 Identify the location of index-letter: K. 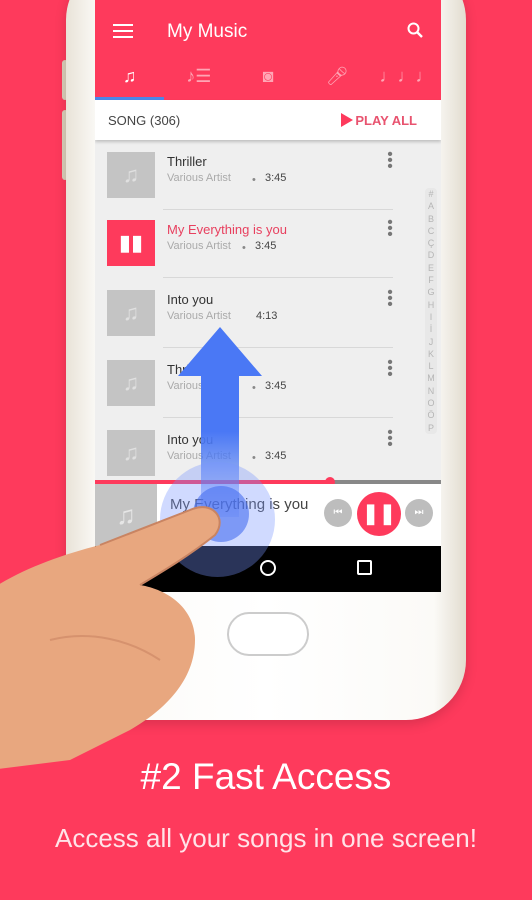
(431, 354).